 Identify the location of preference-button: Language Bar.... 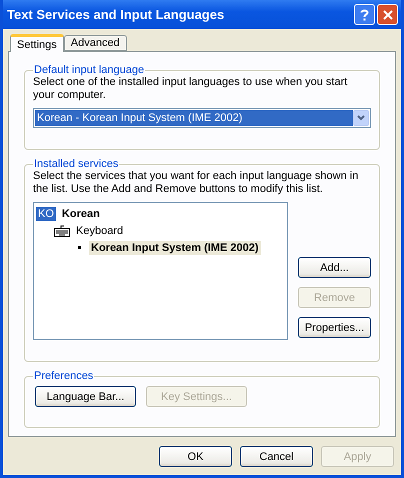
(85, 396).